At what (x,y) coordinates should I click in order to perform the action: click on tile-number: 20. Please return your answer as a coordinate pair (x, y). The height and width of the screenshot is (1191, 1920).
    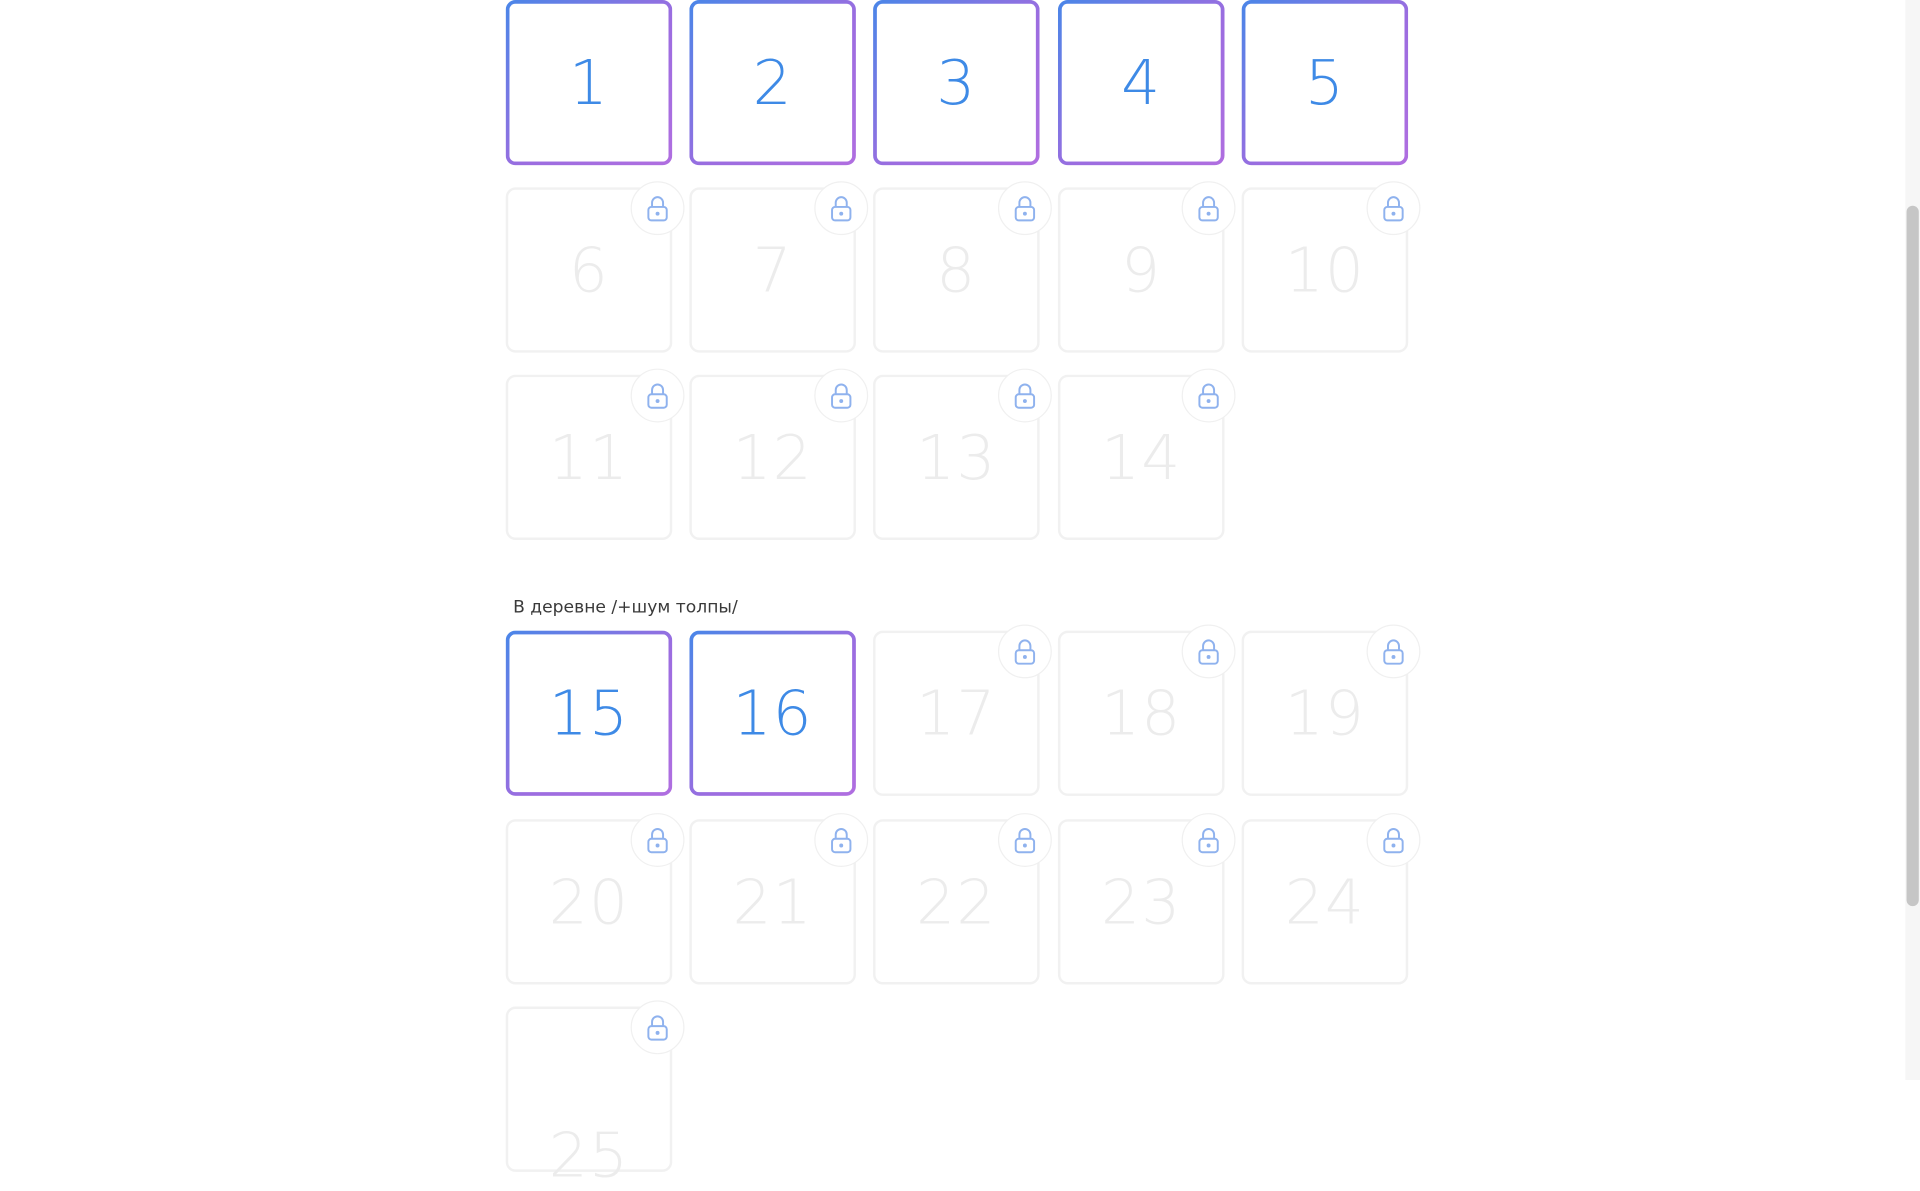
    Looking at the image, I should click on (589, 902).